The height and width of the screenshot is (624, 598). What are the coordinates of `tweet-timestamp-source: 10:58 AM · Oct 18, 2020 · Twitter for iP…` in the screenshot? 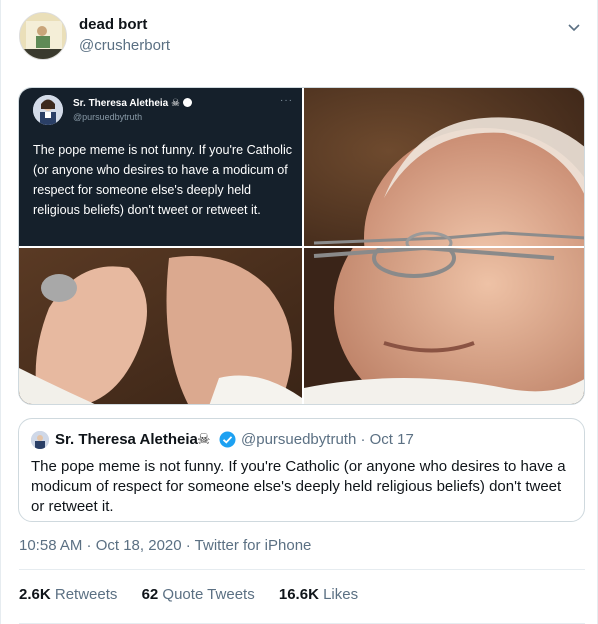 It's located at (165, 545).